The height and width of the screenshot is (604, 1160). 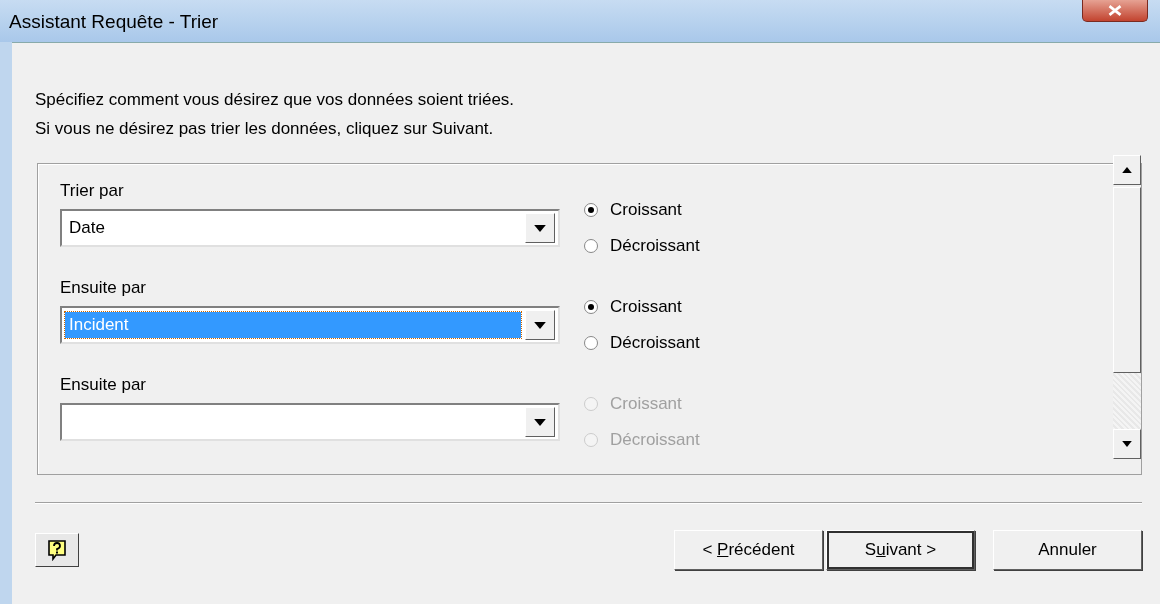 What do you see at coordinates (310, 422) in the screenshot?
I see `sort-field-dropdown` at bounding box center [310, 422].